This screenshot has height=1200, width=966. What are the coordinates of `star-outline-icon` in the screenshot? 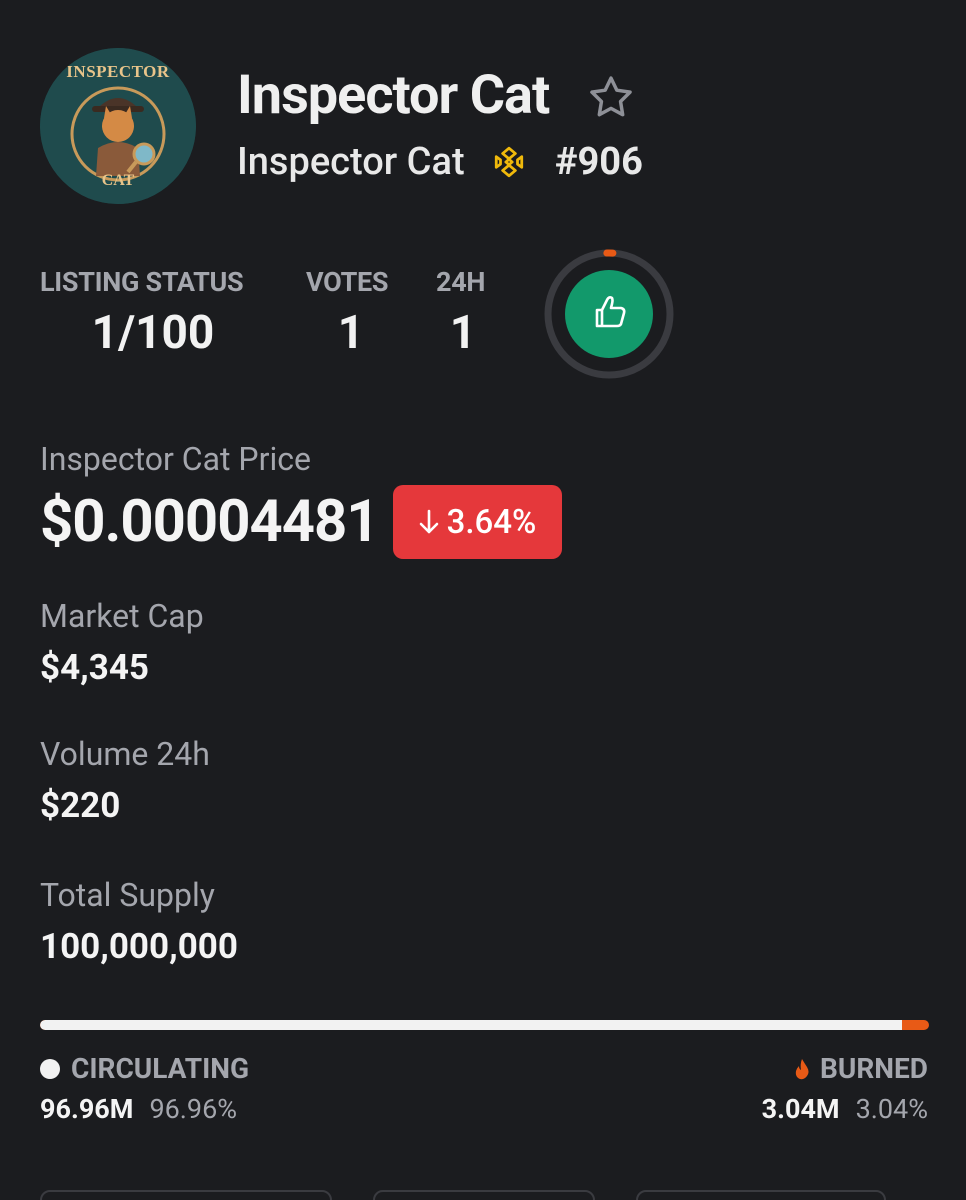 It's located at (611, 98).